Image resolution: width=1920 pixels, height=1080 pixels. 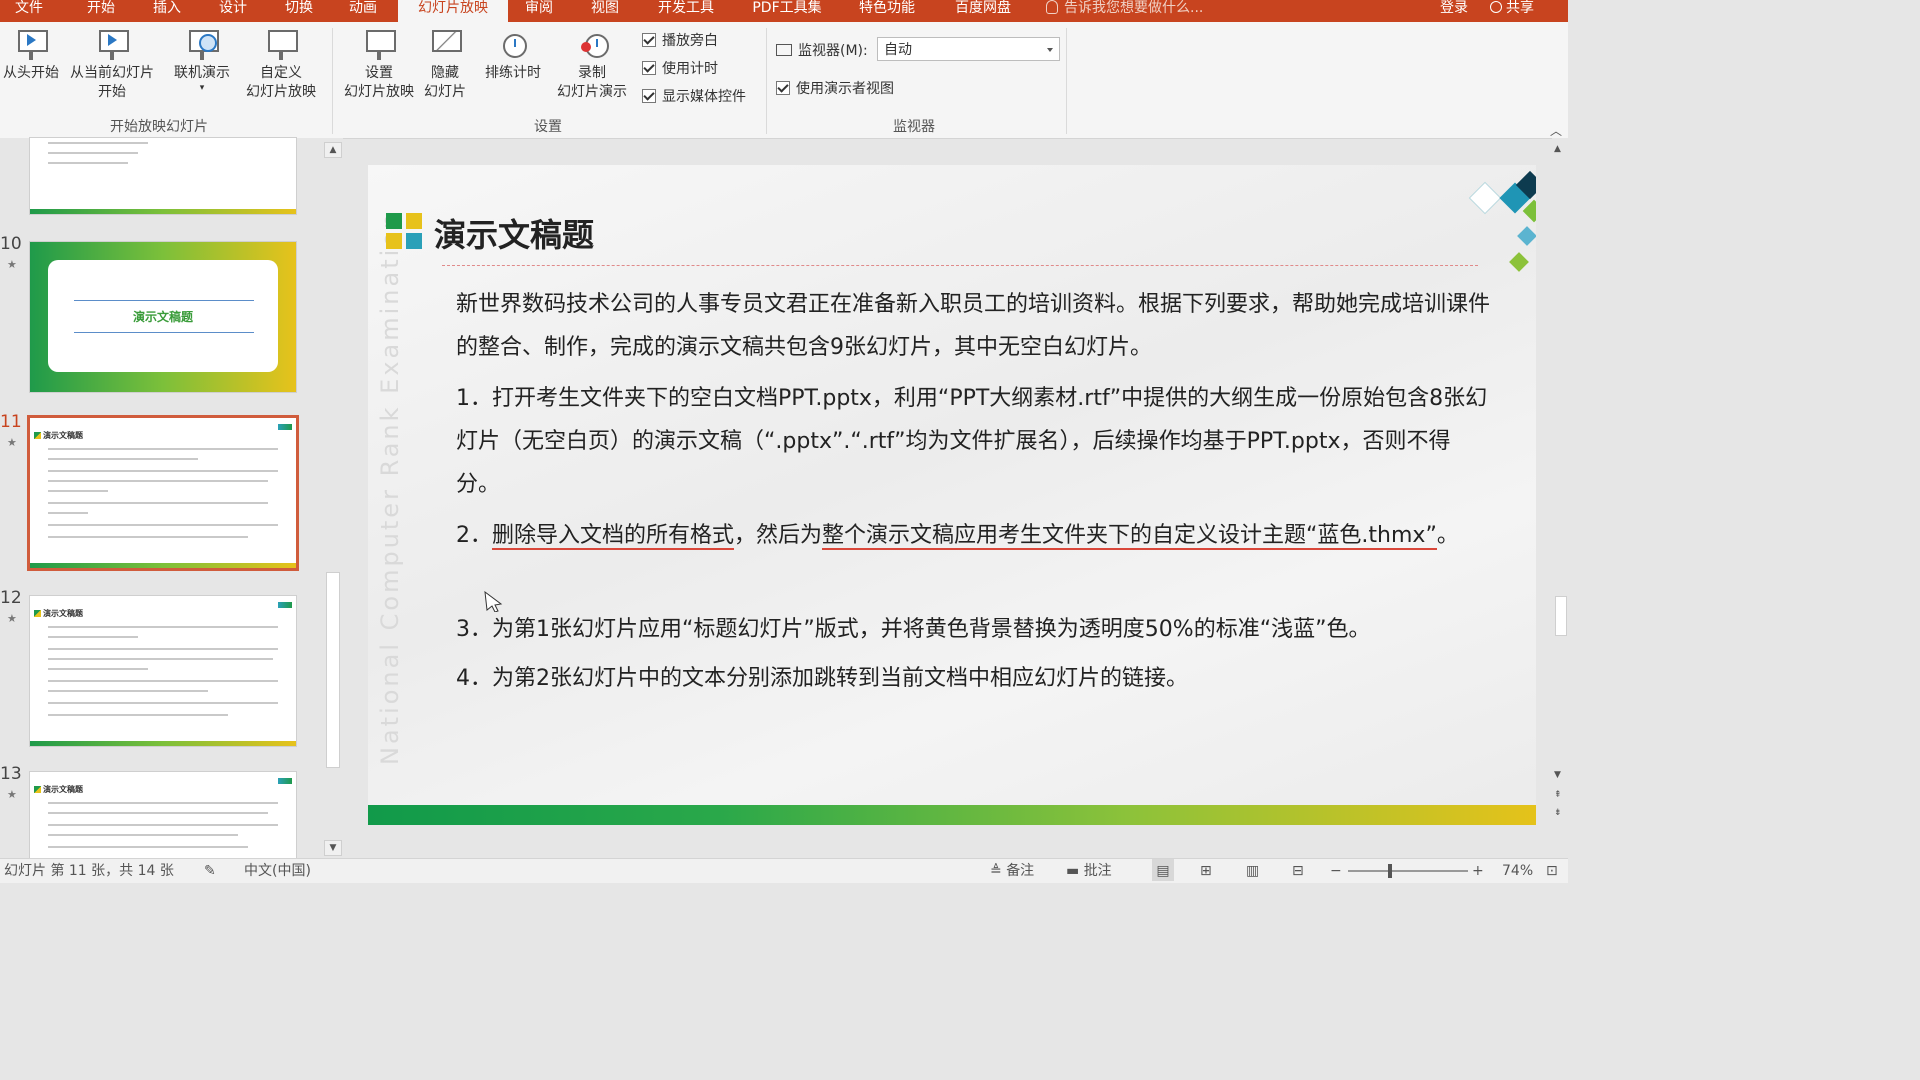 I want to click on presenter-view-label: 使用演示者视图, so click(x=845, y=89).